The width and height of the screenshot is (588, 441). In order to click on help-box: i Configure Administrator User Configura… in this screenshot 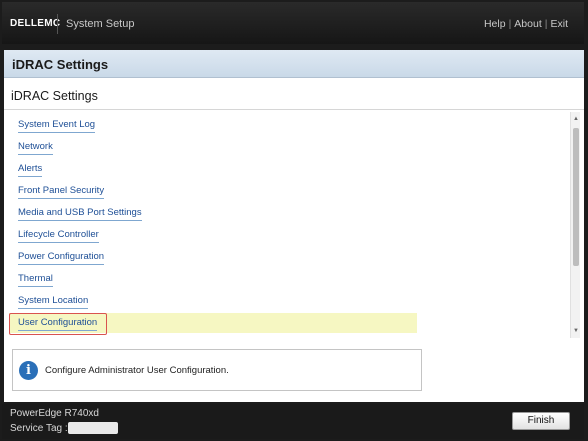, I will do `click(217, 370)`.